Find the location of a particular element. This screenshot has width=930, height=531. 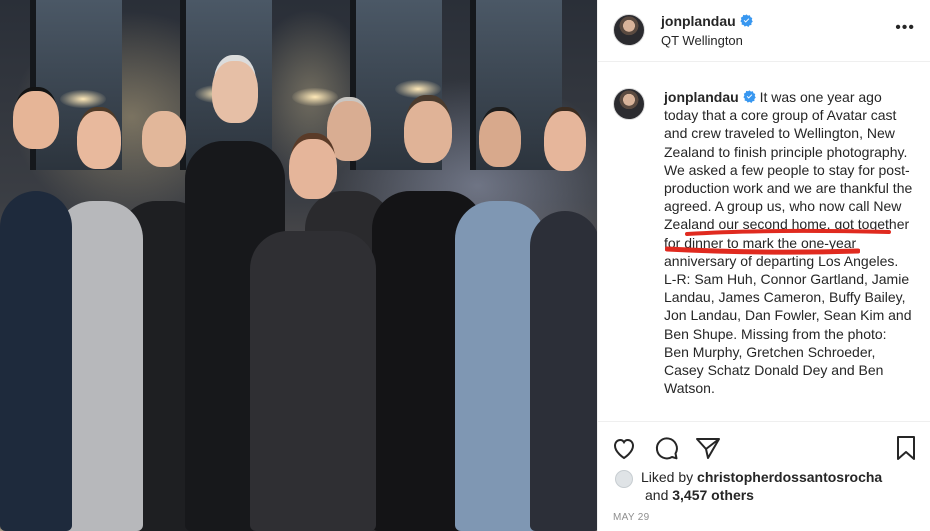

caption-username: jonplandau is located at coordinates (701, 97).